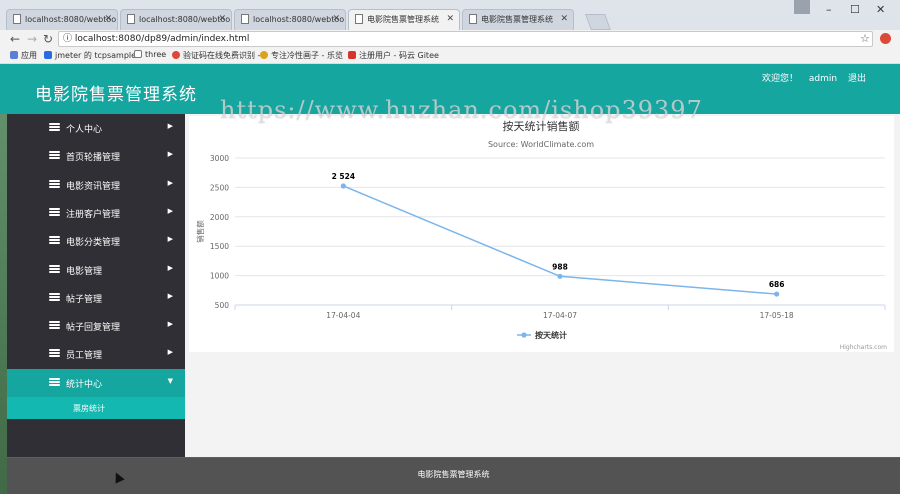 This screenshot has width=900, height=494. I want to click on x-tick-label: 17-04-07, so click(560, 315).